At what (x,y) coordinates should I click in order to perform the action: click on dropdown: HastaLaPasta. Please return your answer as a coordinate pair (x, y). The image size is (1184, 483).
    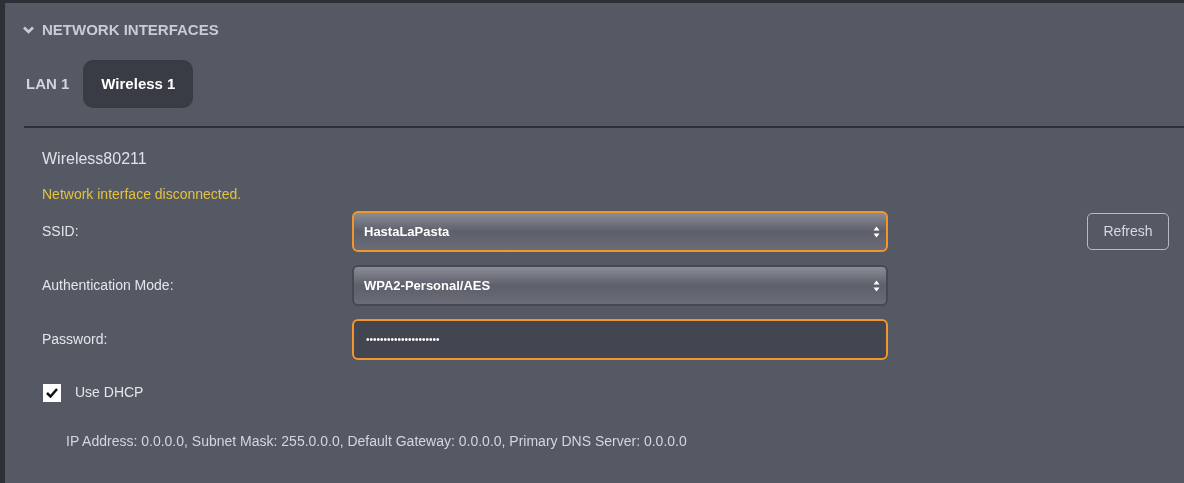
    Looking at the image, I should click on (620, 231).